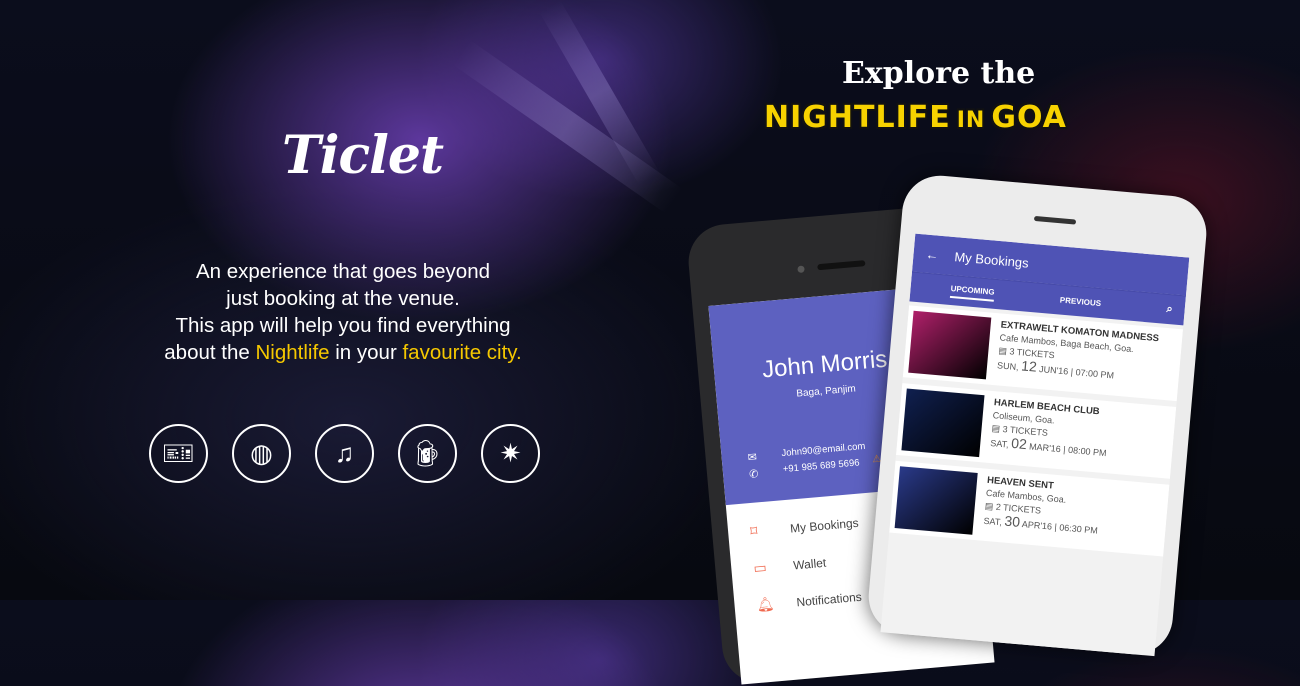 Image resolution: width=1300 pixels, height=686 pixels. I want to click on highlight: favourite city., so click(462, 352).